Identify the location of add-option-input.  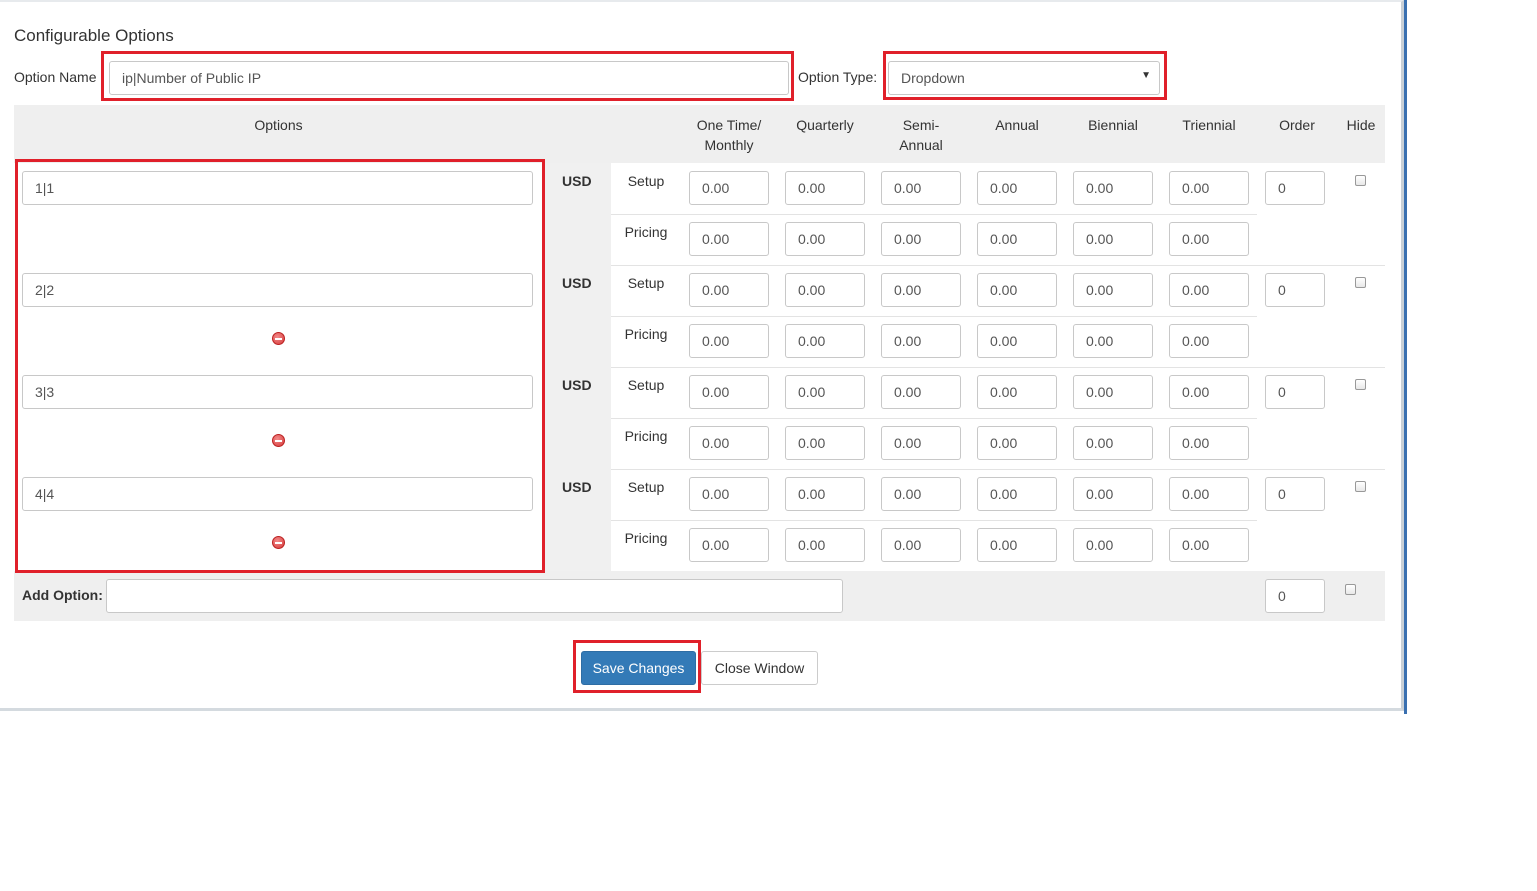
(474, 596).